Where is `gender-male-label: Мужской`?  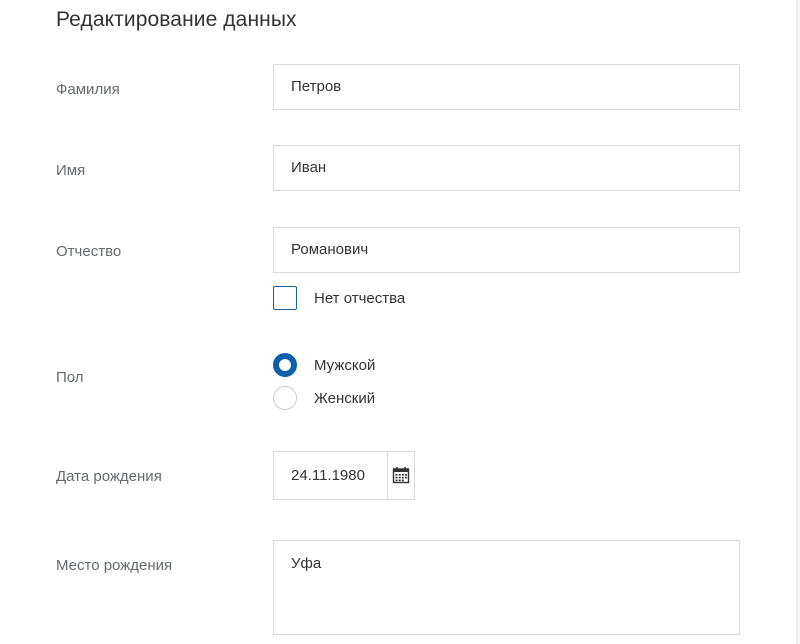
gender-male-label: Мужской is located at coordinates (344, 366).